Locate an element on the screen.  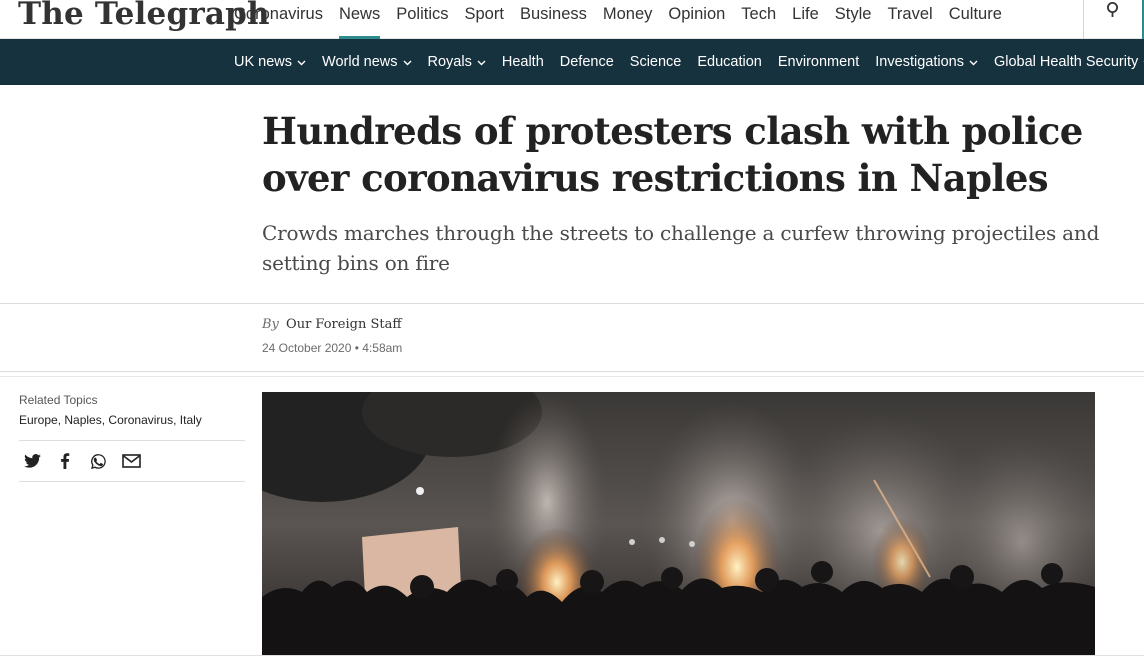
publish-date: 24 October 2020 • 4:58am is located at coordinates (332, 348).